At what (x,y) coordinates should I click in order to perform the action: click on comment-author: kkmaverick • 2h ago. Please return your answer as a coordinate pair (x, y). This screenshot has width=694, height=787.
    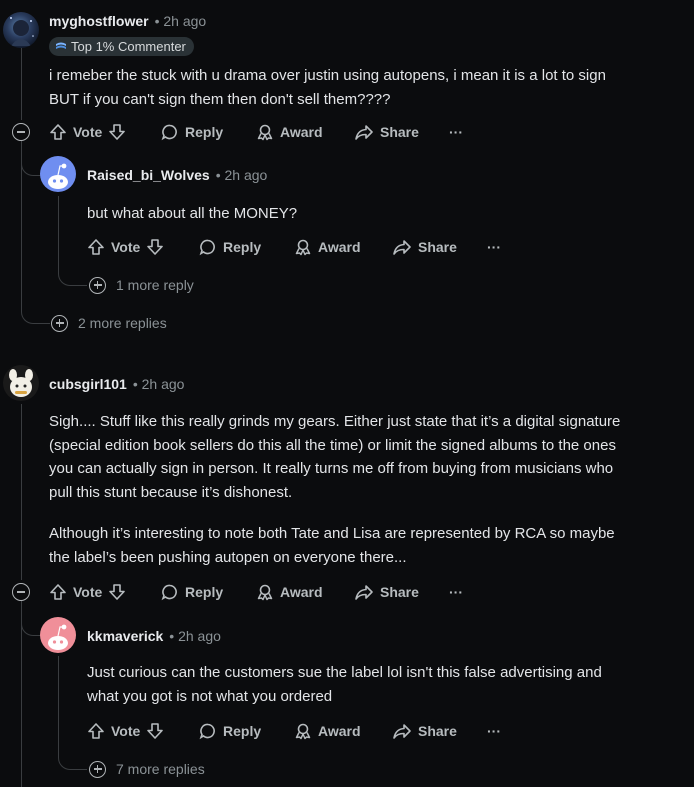
    Looking at the image, I should click on (154, 636).